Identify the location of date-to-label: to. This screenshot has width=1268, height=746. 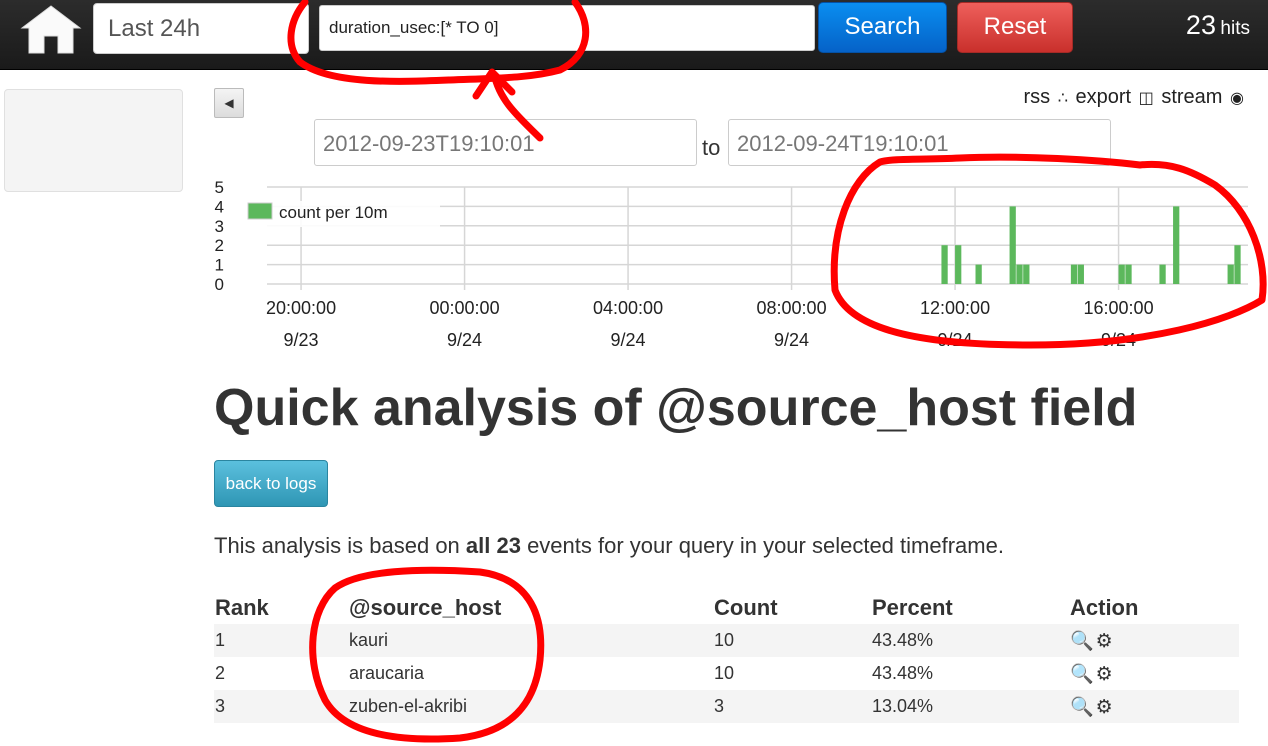
(711, 147).